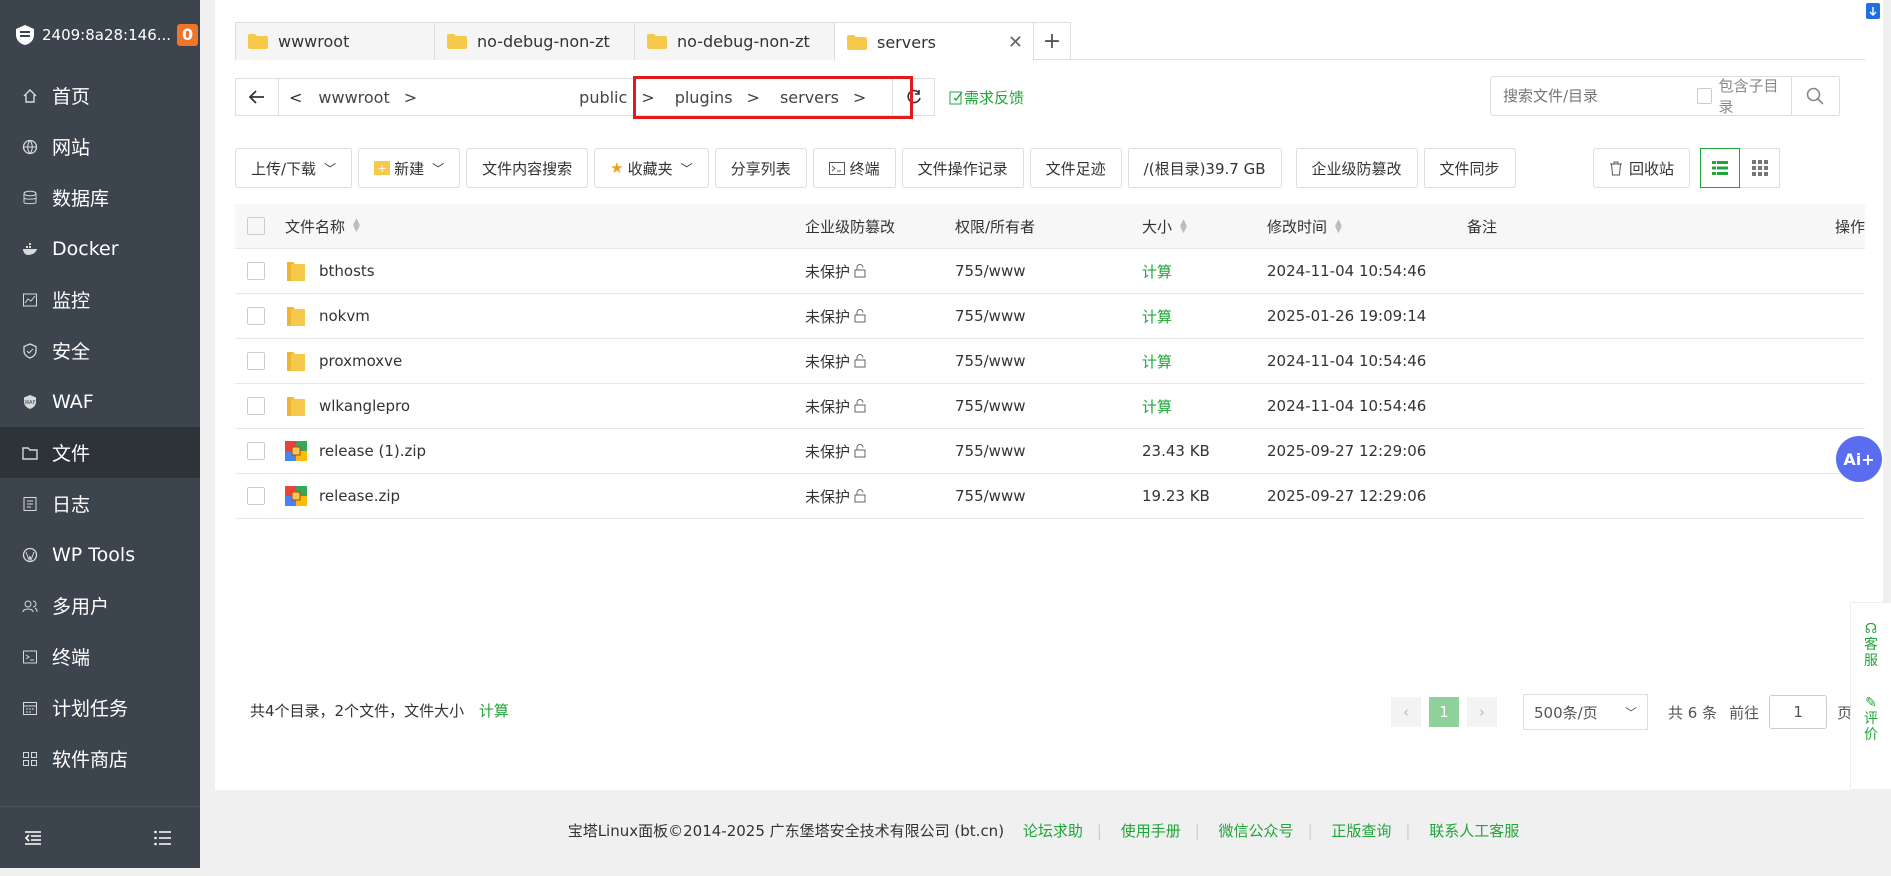 The width and height of the screenshot is (1891, 876). I want to click on ai-assistant-button: Ai+, so click(1859, 459).